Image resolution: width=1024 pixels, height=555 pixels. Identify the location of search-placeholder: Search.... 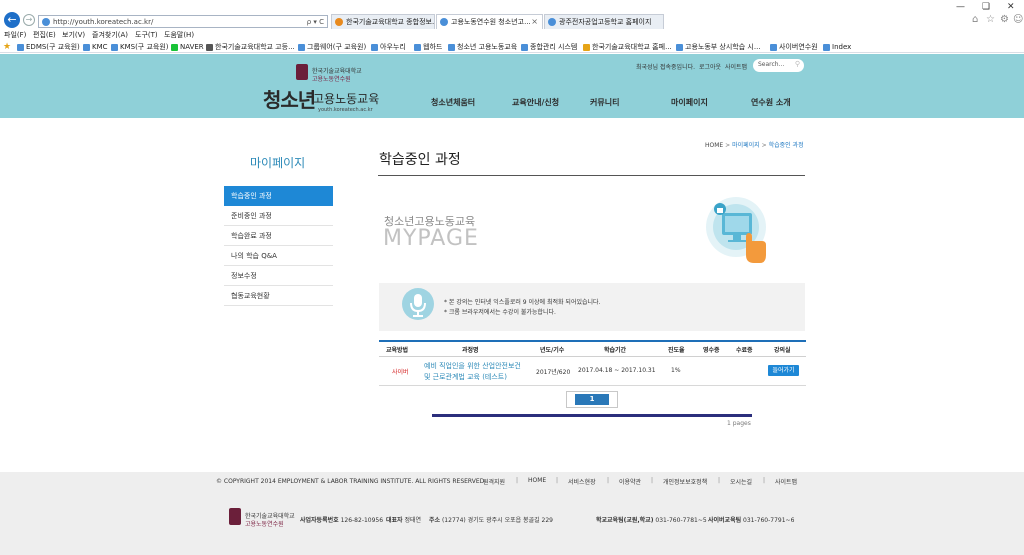
(771, 64).